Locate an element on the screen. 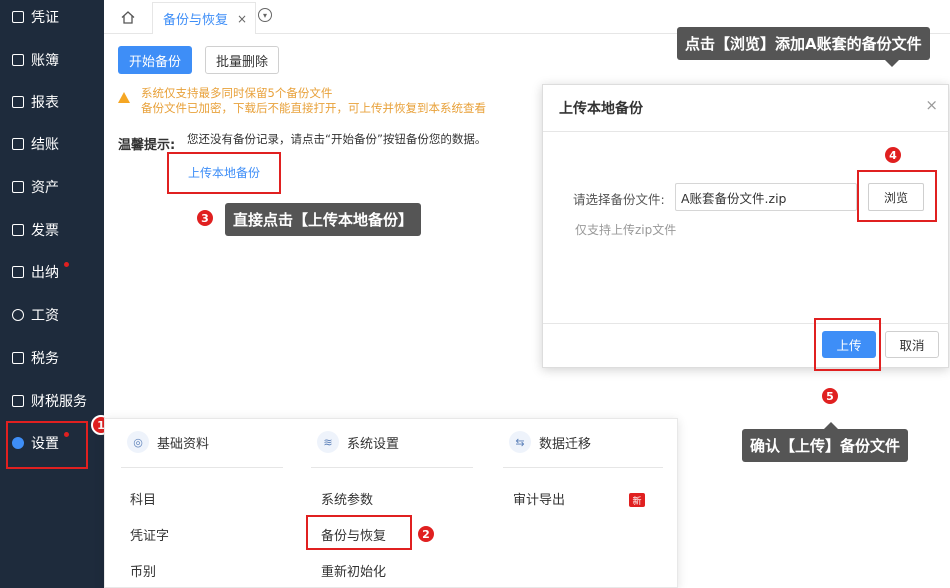 The height and width of the screenshot is (588, 950). sidebar-item-asset: 资产 is located at coordinates (52, 187).